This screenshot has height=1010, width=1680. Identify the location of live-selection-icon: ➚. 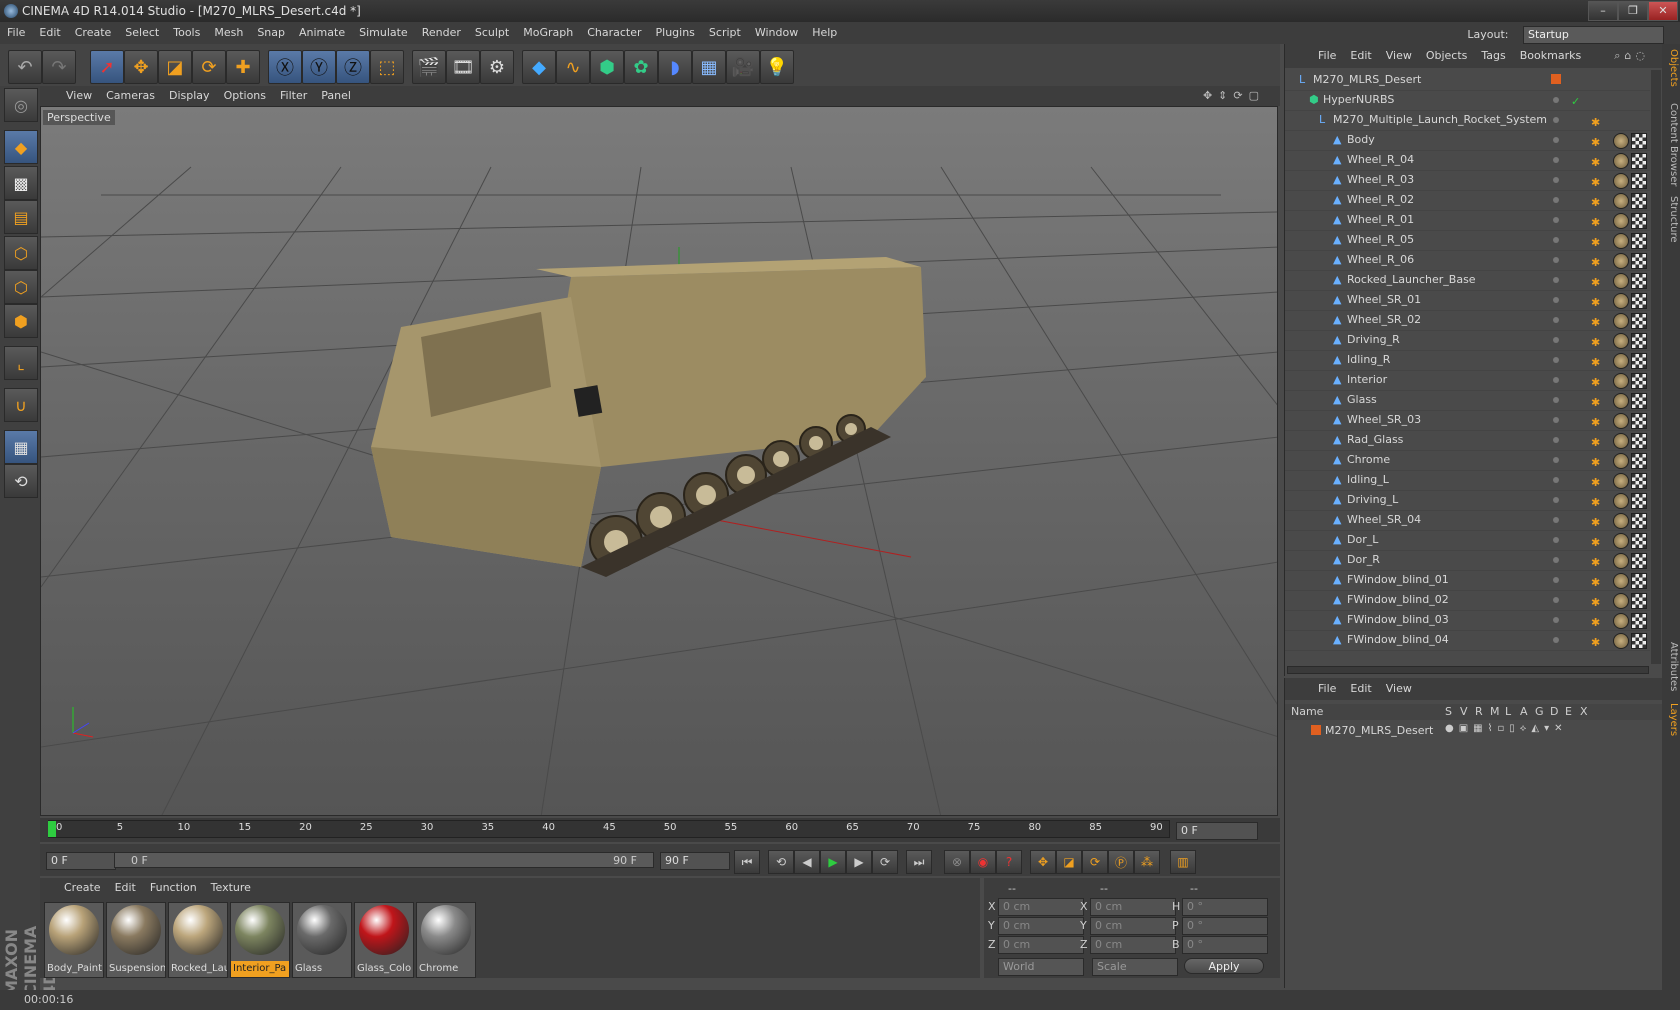
(107, 67).